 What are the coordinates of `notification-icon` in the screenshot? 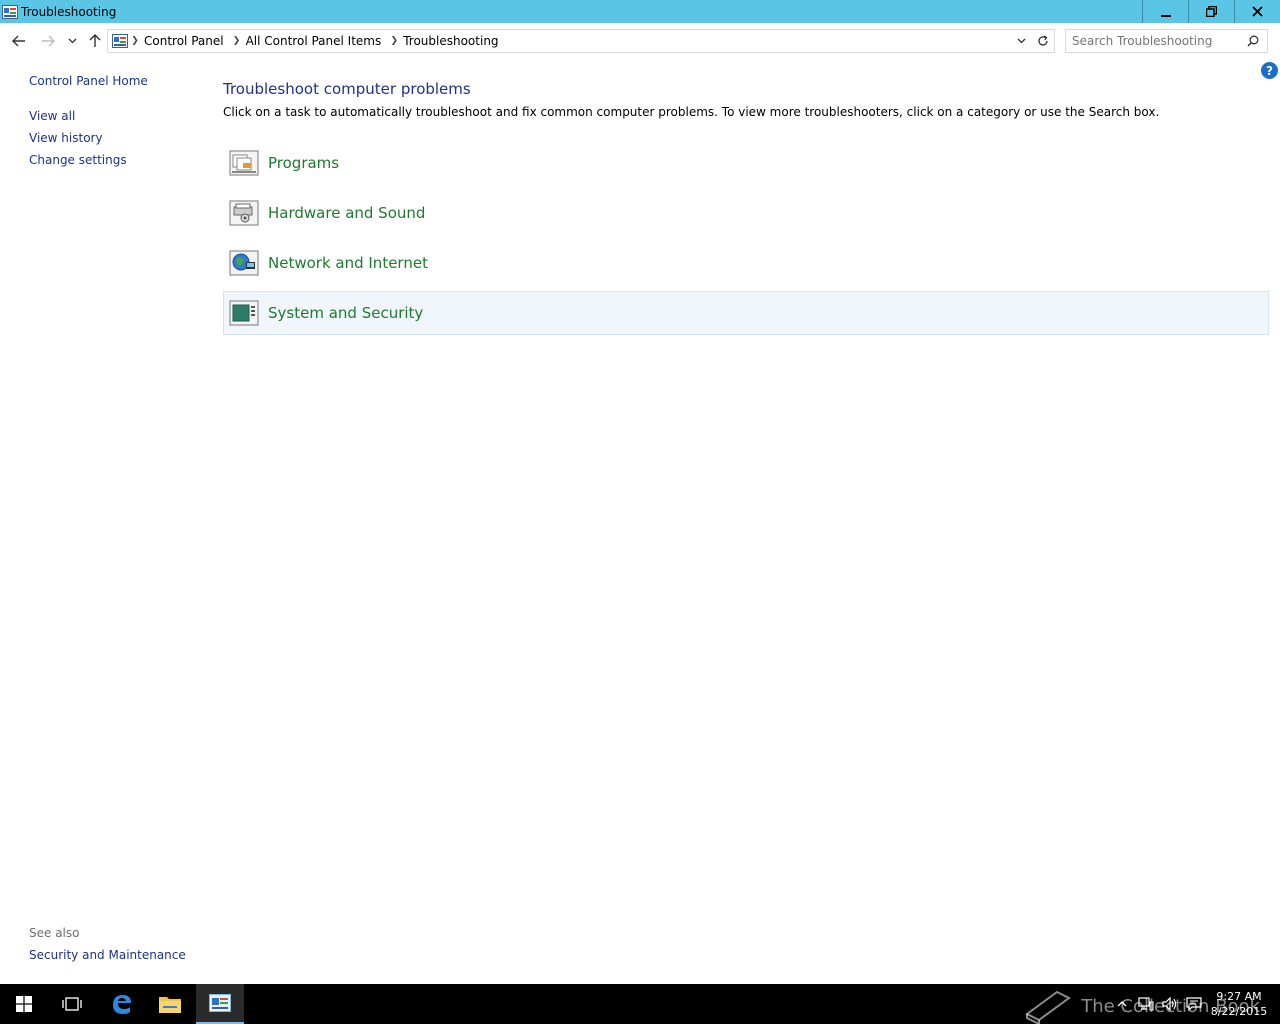 It's located at (1194, 1004).